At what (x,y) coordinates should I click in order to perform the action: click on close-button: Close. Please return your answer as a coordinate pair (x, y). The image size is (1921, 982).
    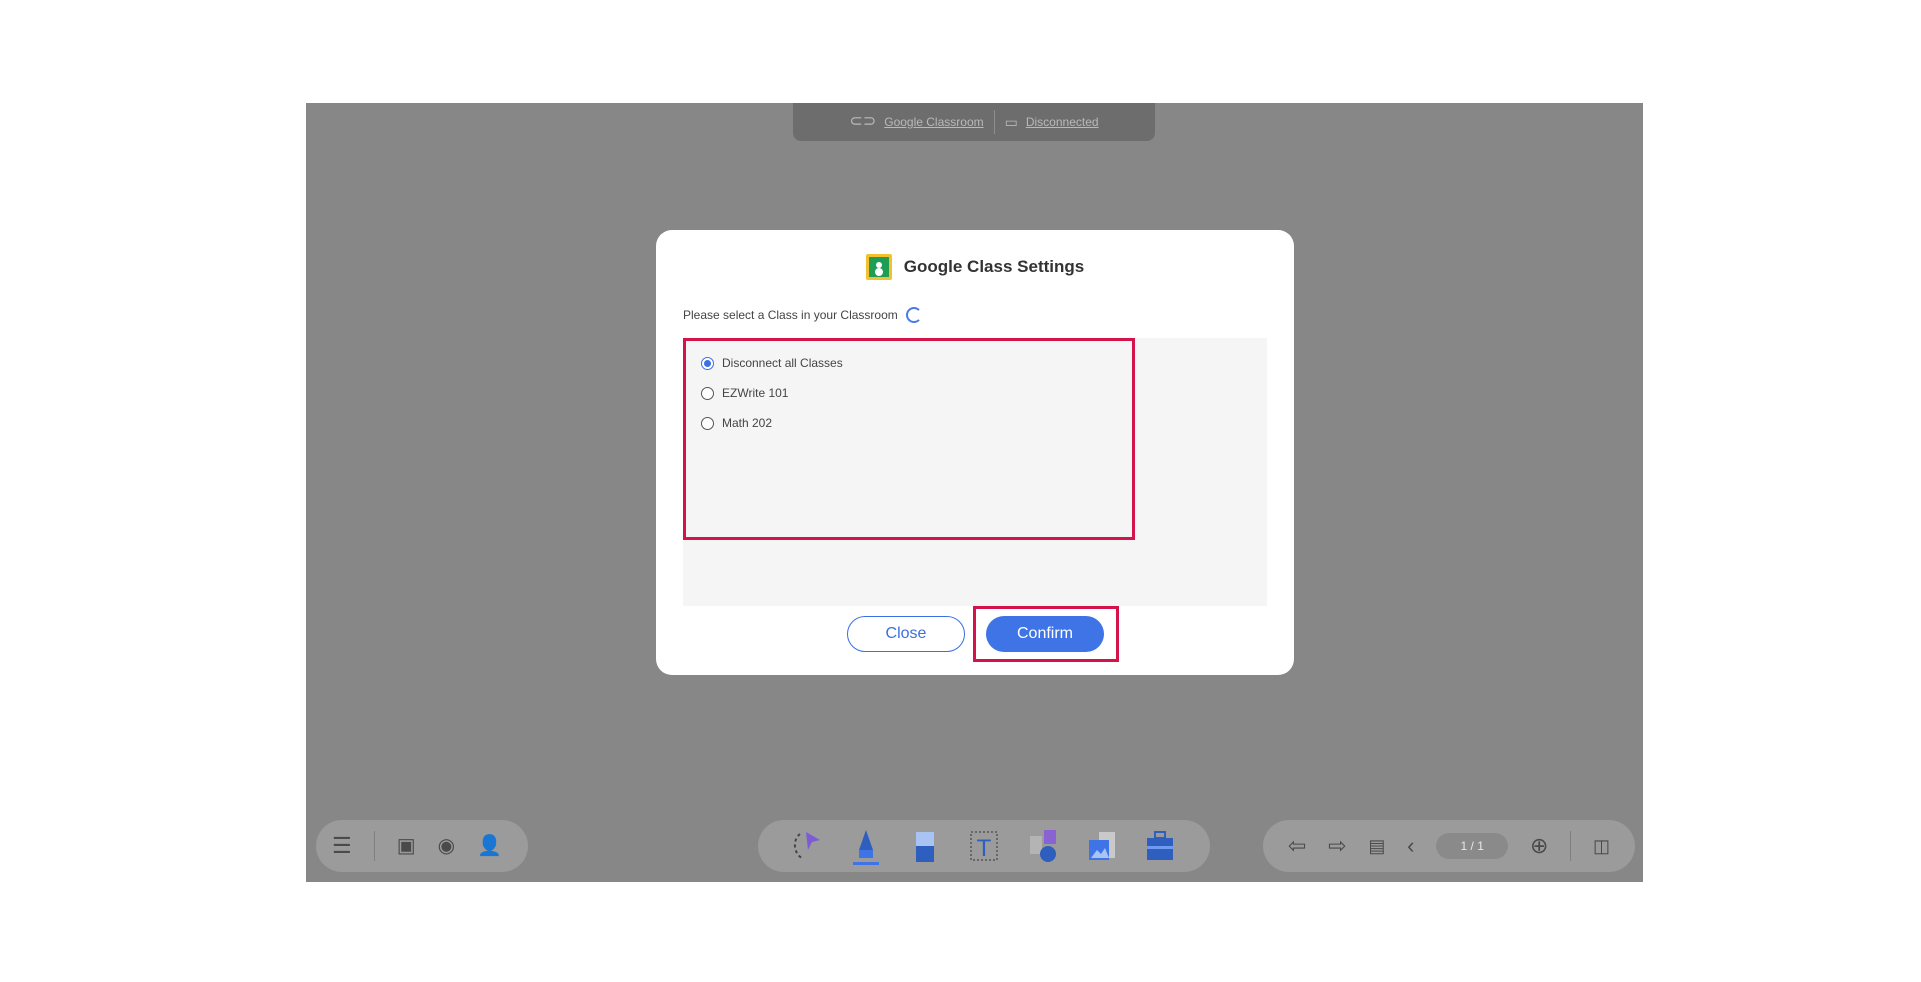
    Looking at the image, I should click on (906, 634).